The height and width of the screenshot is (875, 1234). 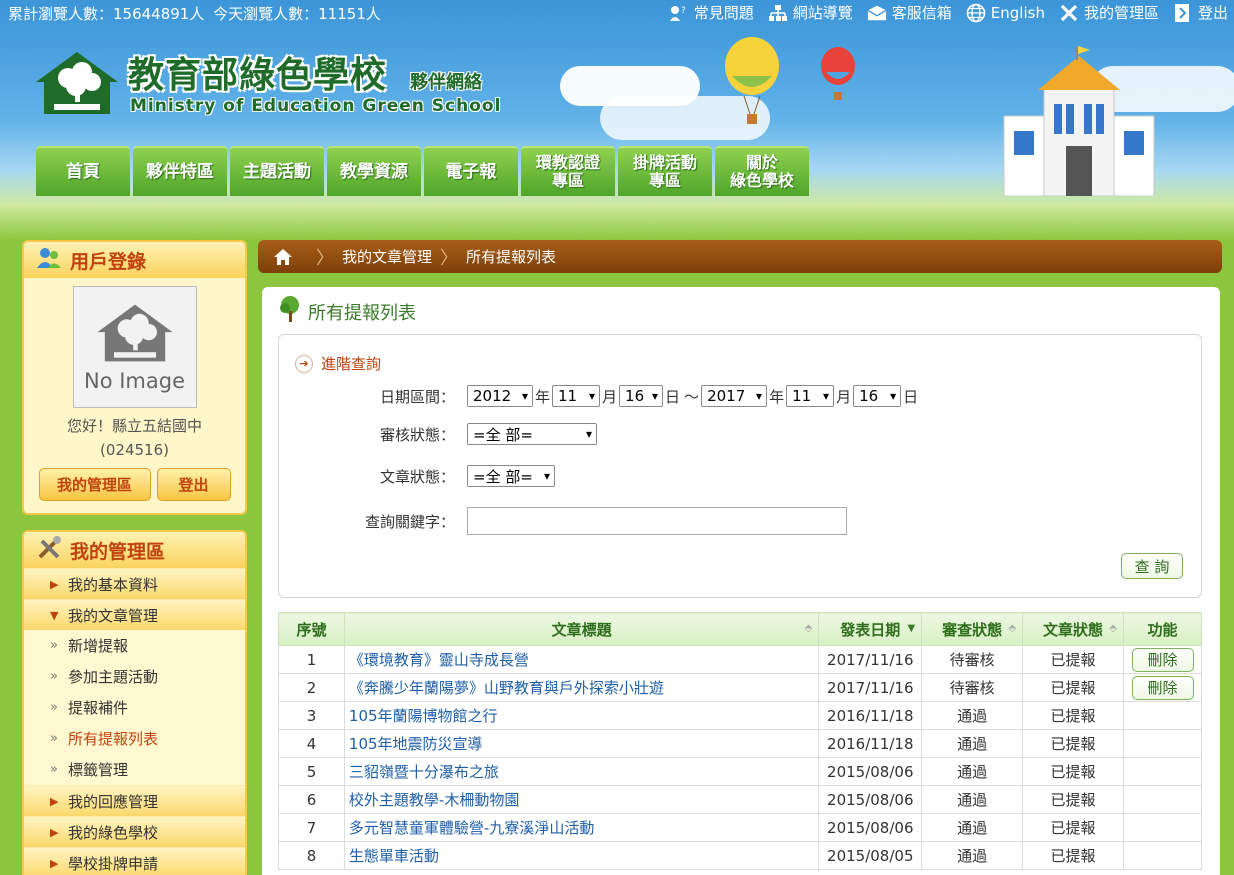 What do you see at coordinates (581, 629) in the screenshot?
I see `col-header-title: 文章標題 ⬘` at bounding box center [581, 629].